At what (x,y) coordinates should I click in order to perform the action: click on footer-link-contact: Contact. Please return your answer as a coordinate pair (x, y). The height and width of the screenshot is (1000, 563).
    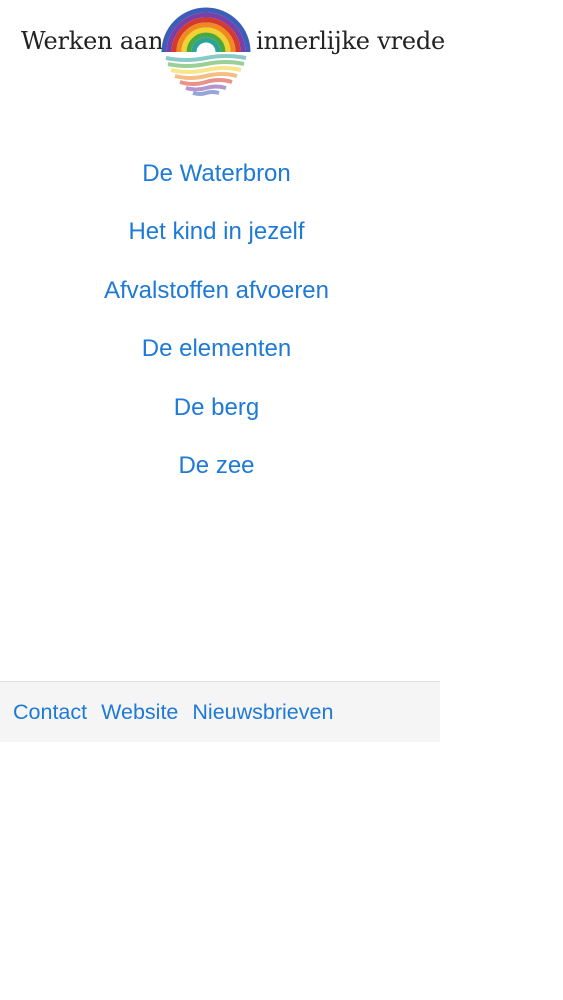
    Looking at the image, I should click on (50, 712).